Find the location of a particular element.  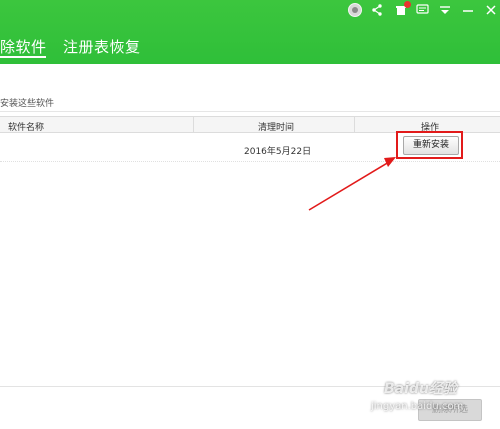

active-tab-indicator is located at coordinates (23, 57).